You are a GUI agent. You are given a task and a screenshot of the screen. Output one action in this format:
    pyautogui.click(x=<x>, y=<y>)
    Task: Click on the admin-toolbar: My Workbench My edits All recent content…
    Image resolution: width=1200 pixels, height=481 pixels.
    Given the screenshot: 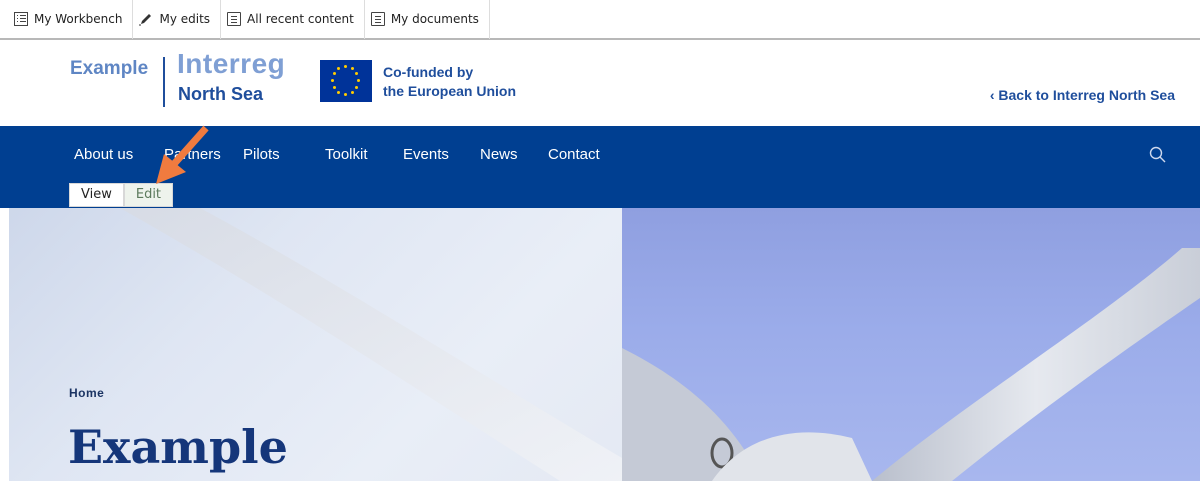 What is the action you would take?
    pyautogui.click(x=600, y=20)
    